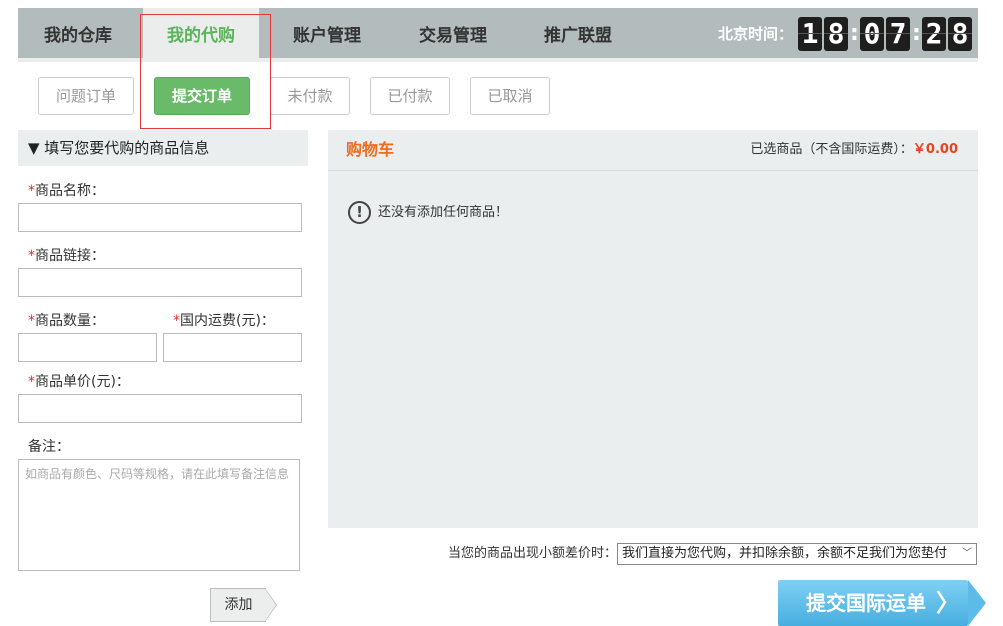 The image size is (1003, 626). Describe the element at coordinates (977, 603) in the screenshot. I see `submit-button-tip` at that location.